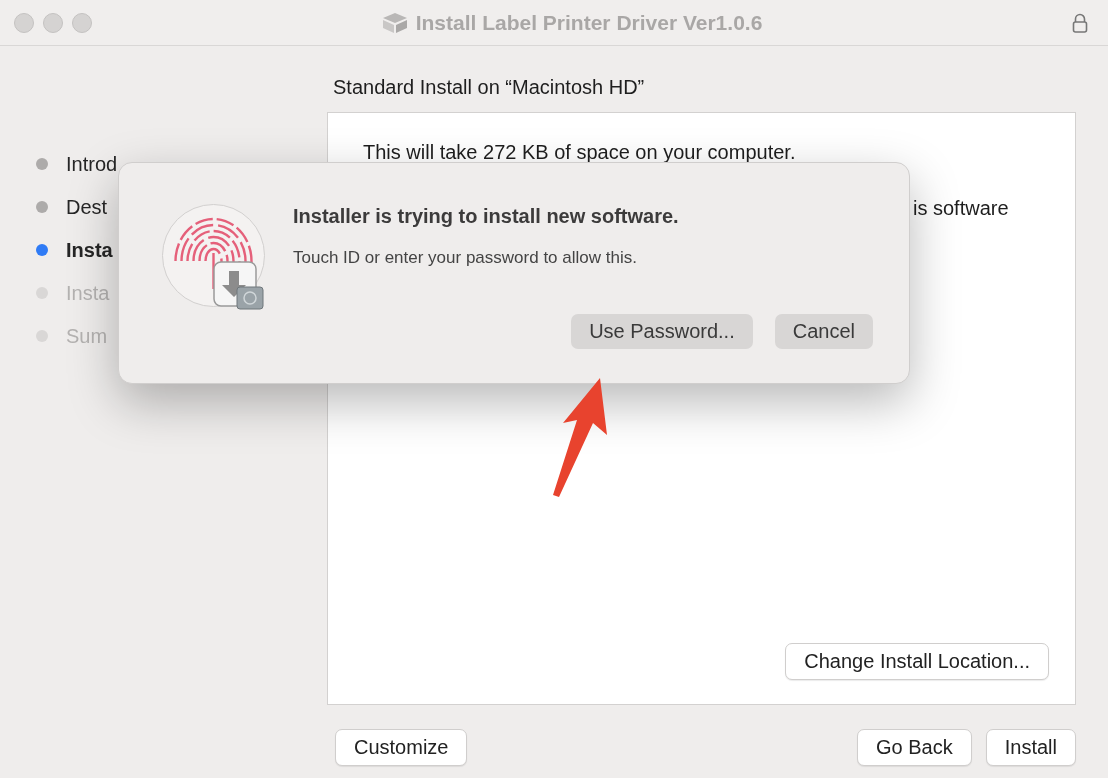 Image resolution: width=1108 pixels, height=778 pixels. Describe the element at coordinates (92, 164) in the screenshot. I see `step-label: Introd` at that location.